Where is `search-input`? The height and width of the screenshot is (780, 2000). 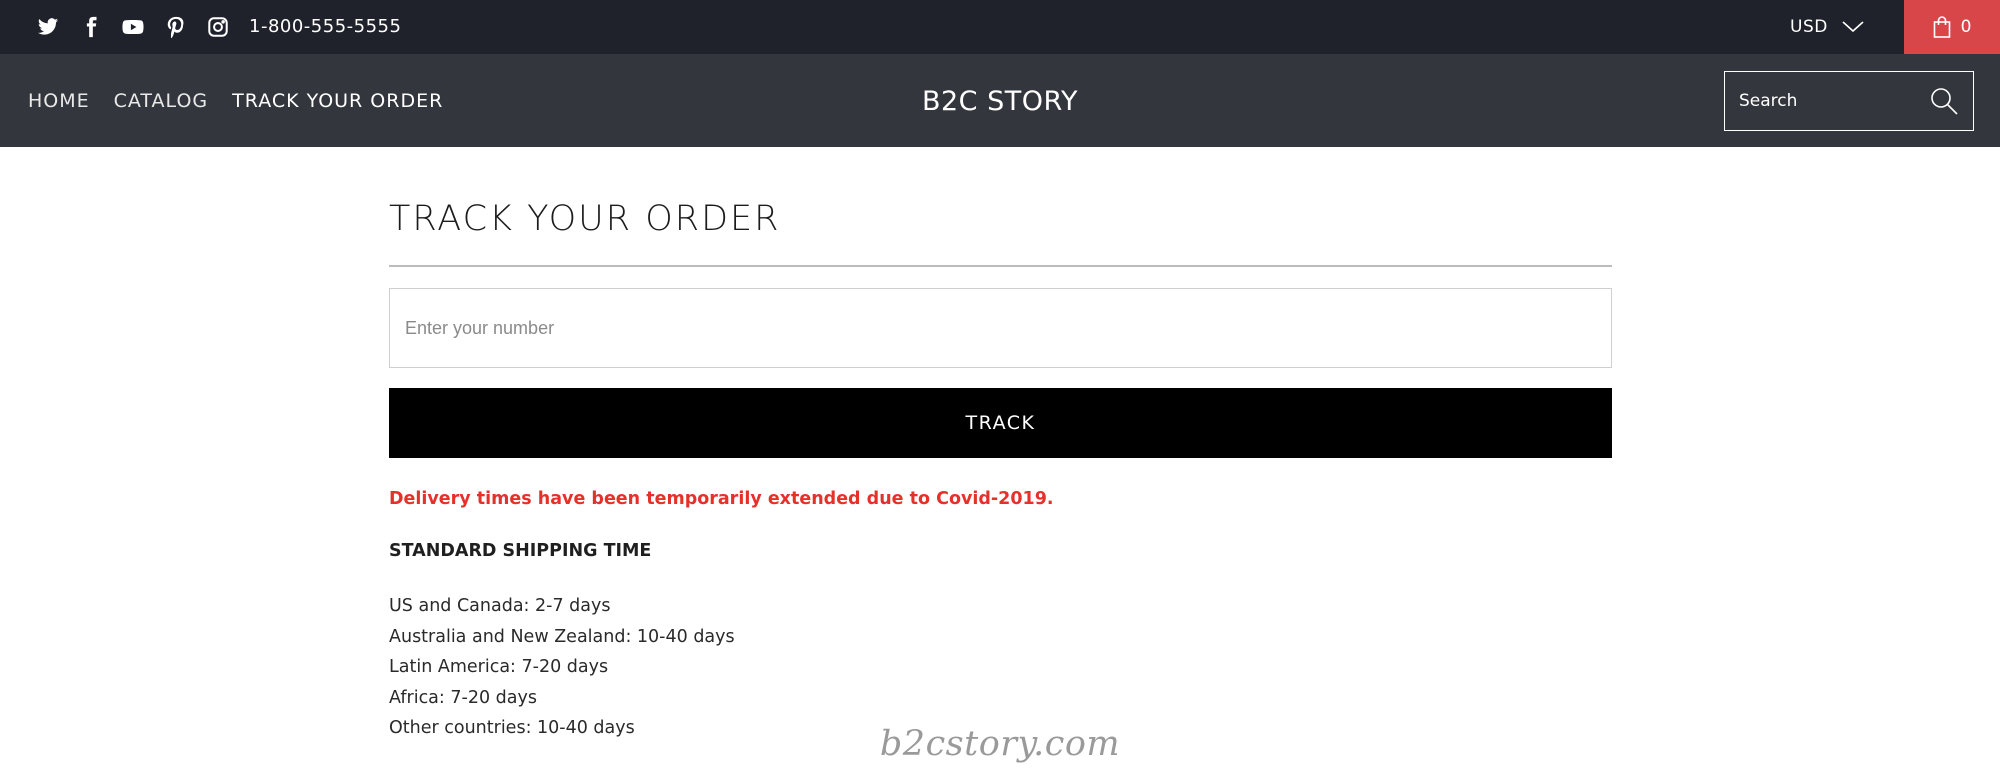
search-input is located at coordinates (1825, 100).